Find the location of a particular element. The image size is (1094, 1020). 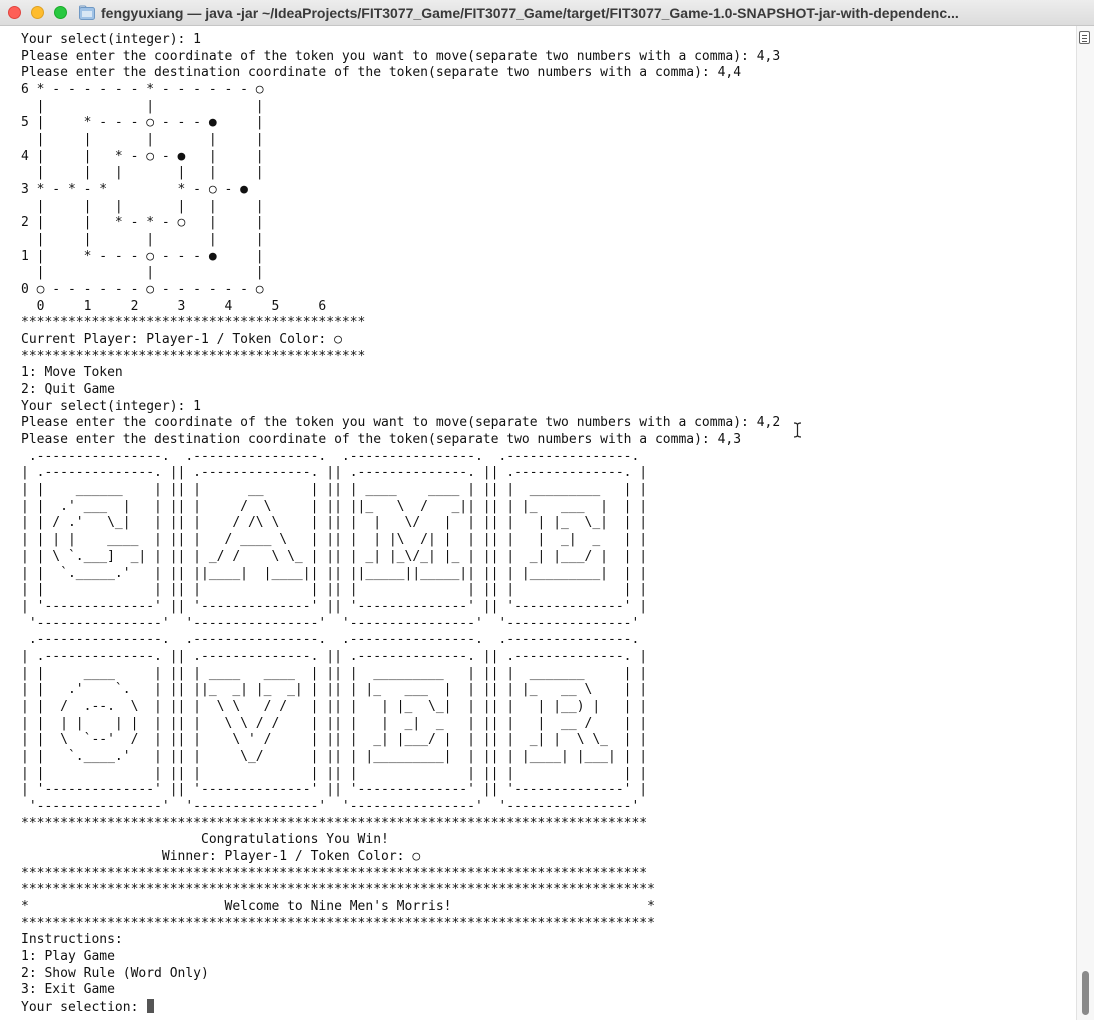

prompt-line: Your selection: is located at coordinates (400, 1007).